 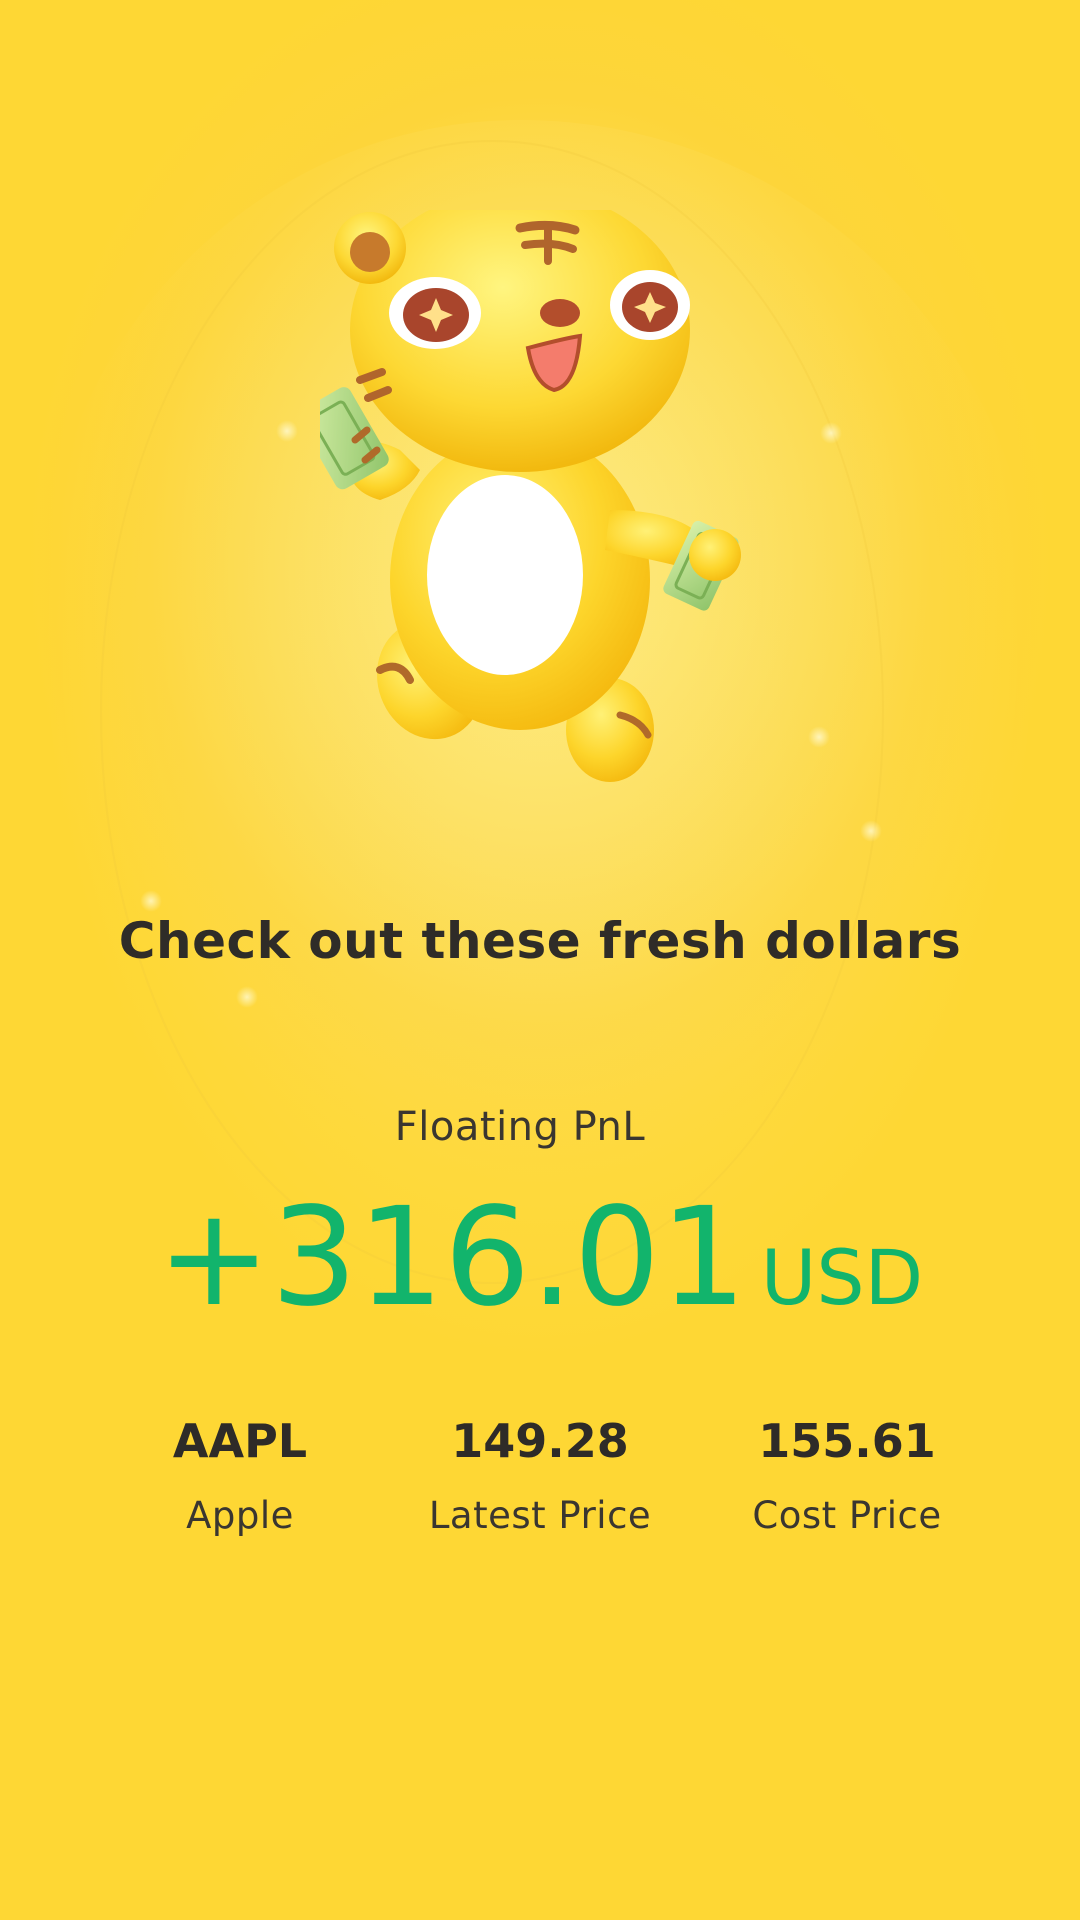 I want to click on tiger-mascot-illustration, so click(x=530, y=496).